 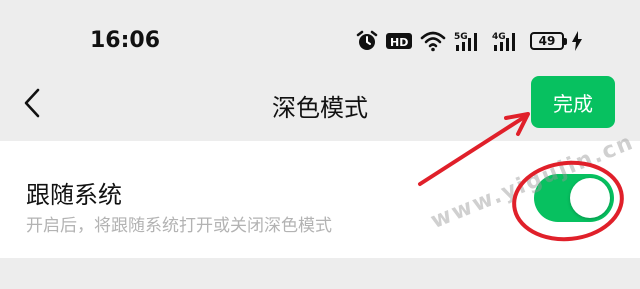 I want to click on charging-icon, so click(x=577, y=41).